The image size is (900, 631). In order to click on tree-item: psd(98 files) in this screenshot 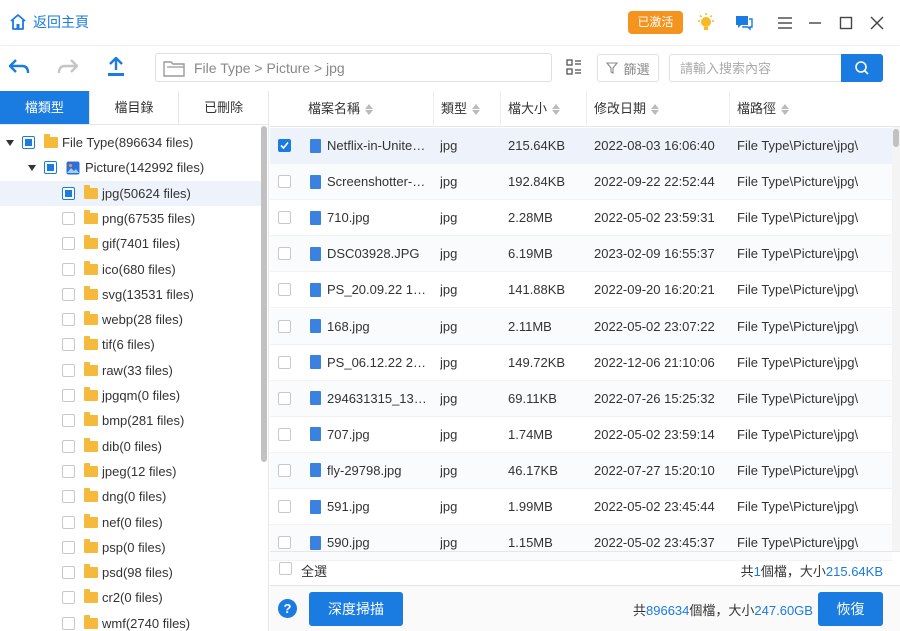, I will do `click(131, 572)`.